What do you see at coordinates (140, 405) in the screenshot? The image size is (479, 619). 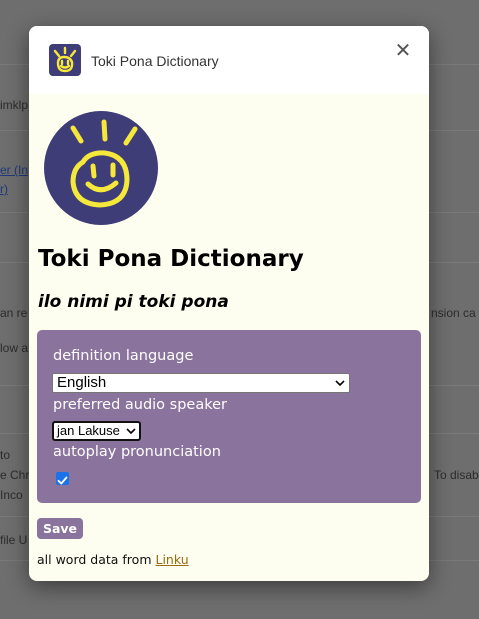 I see `audio-speaker-label: preferred audio speaker` at bounding box center [140, 405].